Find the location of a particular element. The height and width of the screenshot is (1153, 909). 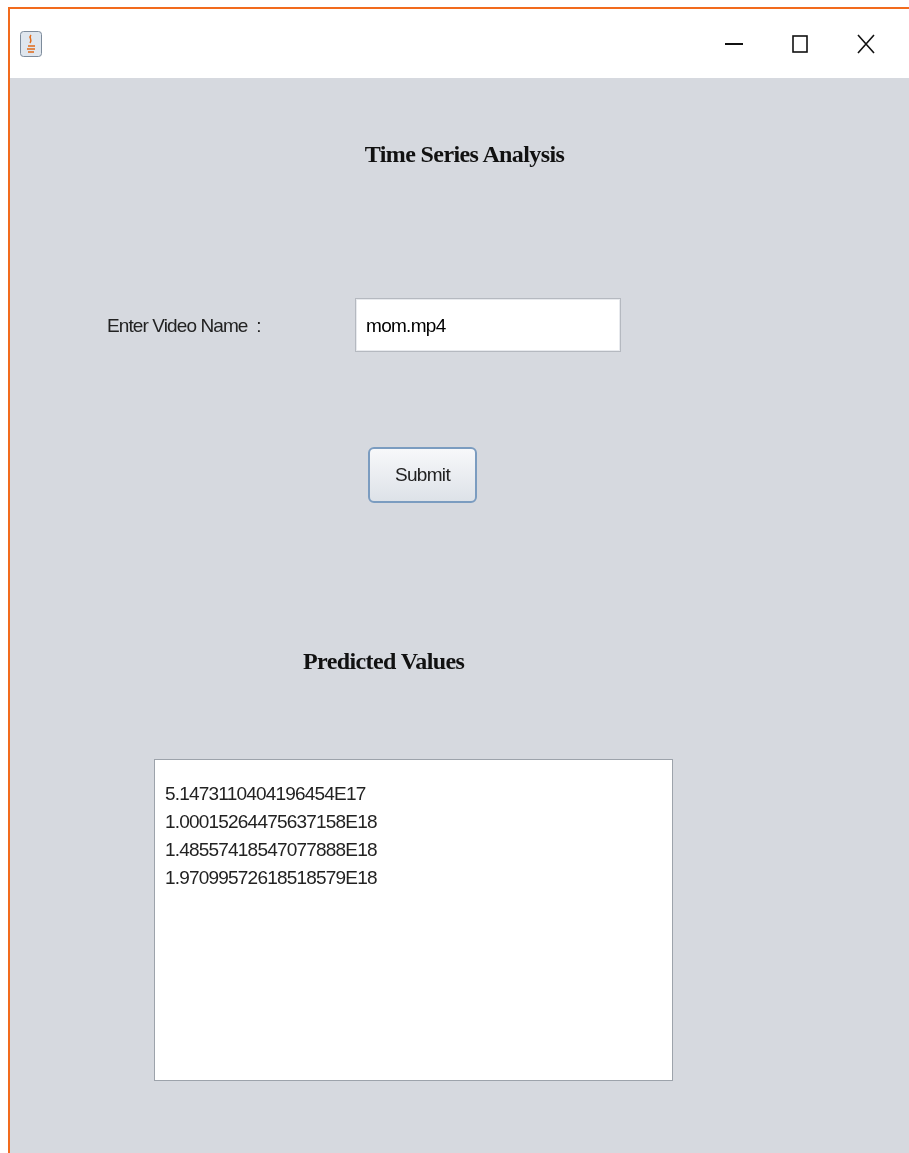

output-line: 1.00015264475637158E18 is located at coordinates (271, 822).